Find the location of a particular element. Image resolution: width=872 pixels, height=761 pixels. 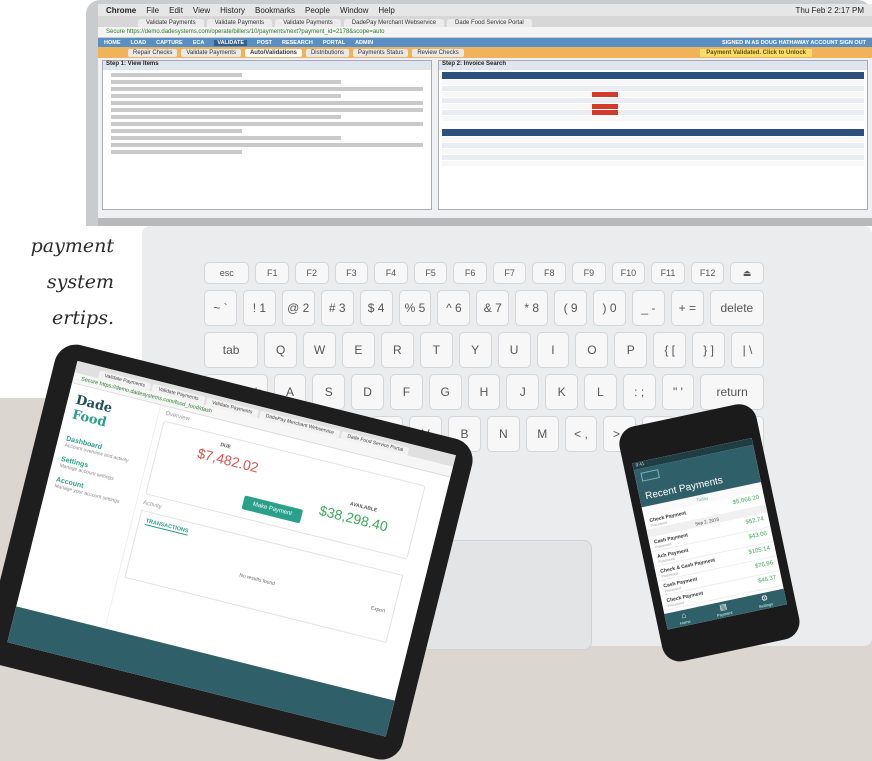

export-button: Export is located at coordinates (377, 609).